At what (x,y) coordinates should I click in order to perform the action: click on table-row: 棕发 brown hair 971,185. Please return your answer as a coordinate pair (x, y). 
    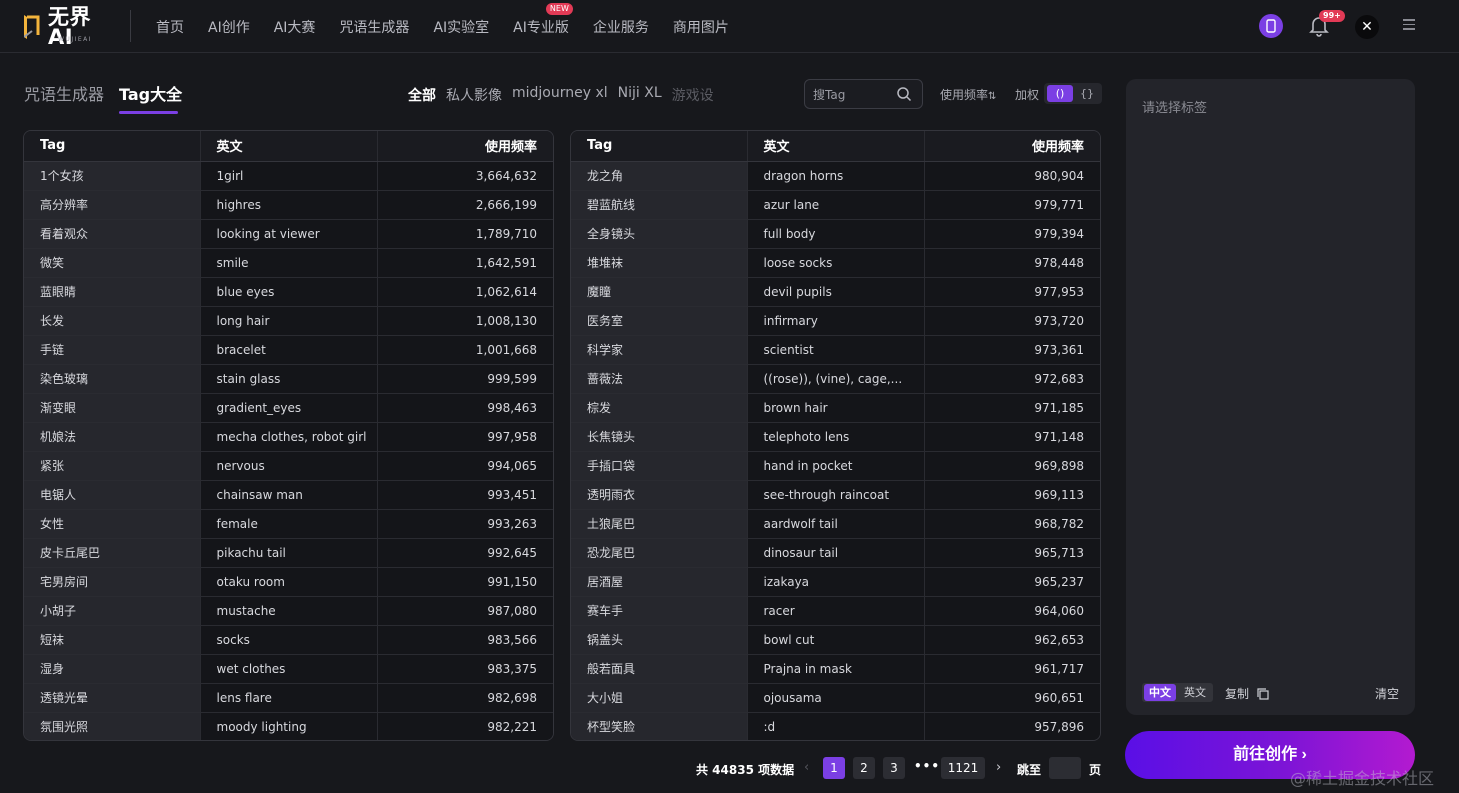
    Looking at the image, I should click on (835, 408).